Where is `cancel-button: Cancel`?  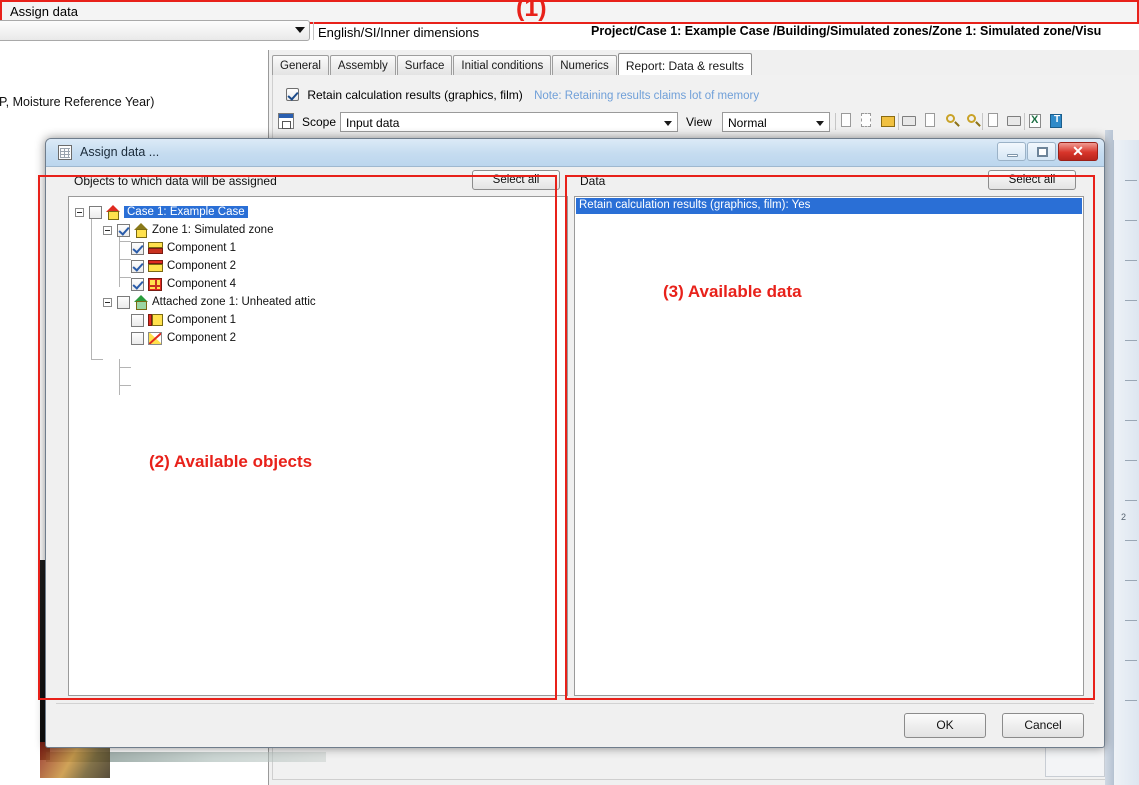 cancel-button: Cancel is located at coordinates (1043, 725).